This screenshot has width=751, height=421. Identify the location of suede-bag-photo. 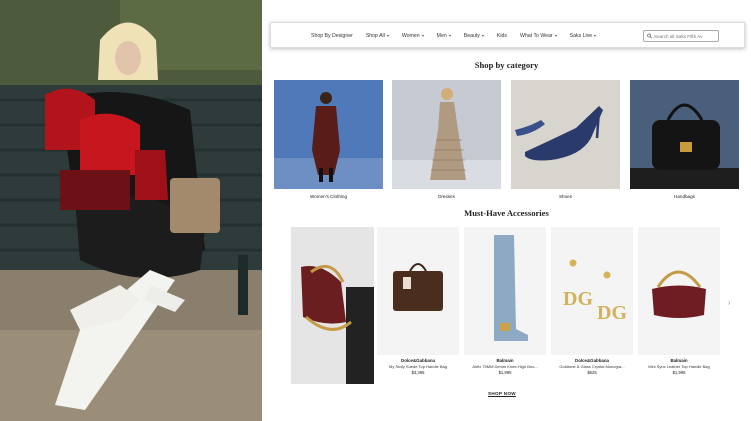
(418, 291).